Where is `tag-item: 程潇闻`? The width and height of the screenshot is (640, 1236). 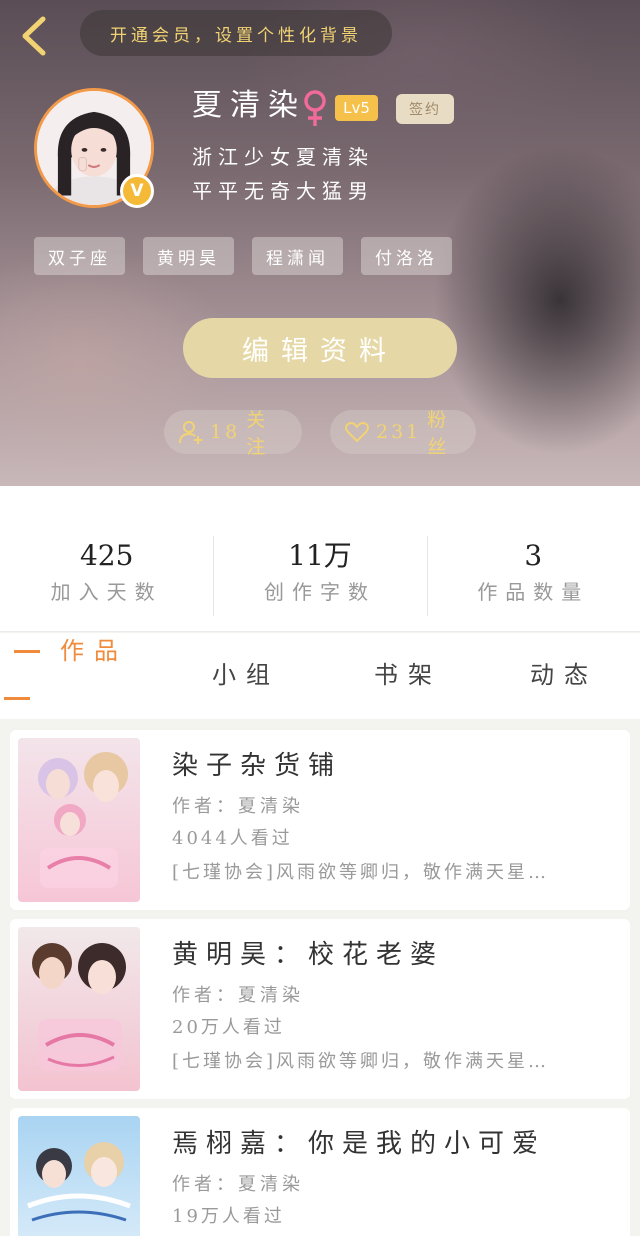
tag-item: 程潇闻 is located at coordinates (297, 256).